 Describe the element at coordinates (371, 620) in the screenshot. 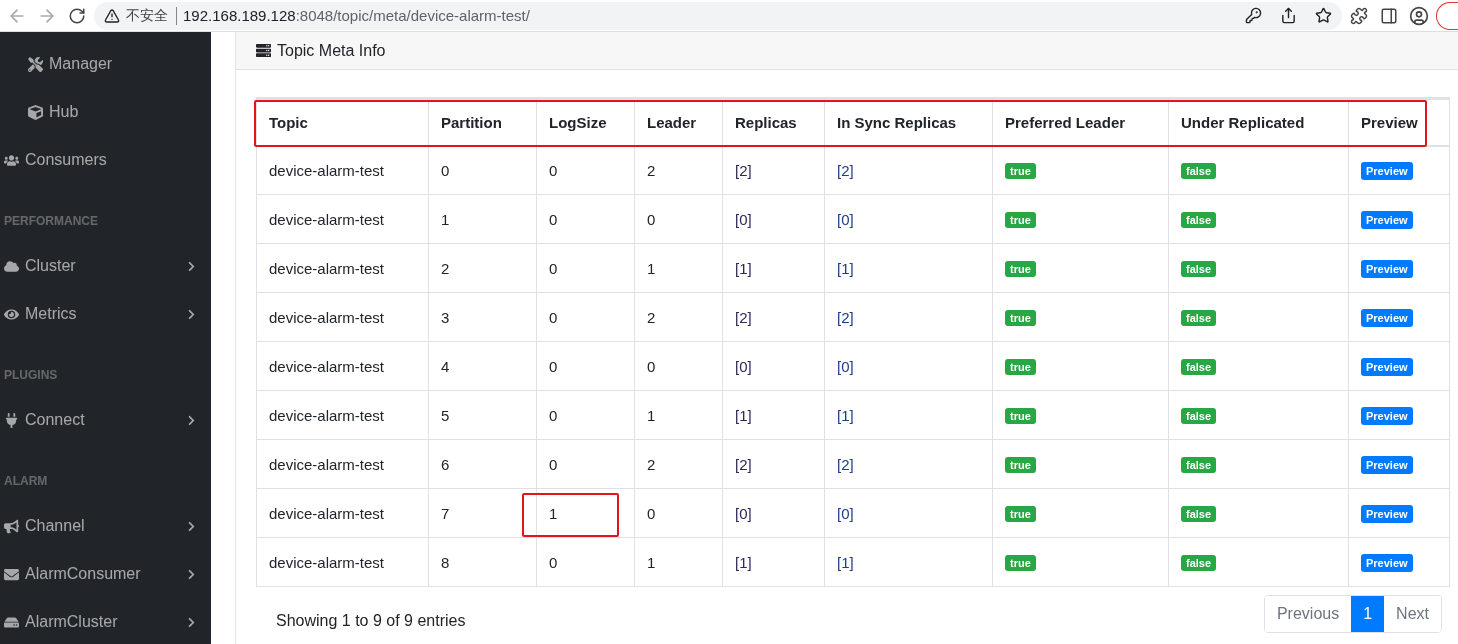

I see `entries-info: Showing 1 to 9 of 9 entries` at that location.